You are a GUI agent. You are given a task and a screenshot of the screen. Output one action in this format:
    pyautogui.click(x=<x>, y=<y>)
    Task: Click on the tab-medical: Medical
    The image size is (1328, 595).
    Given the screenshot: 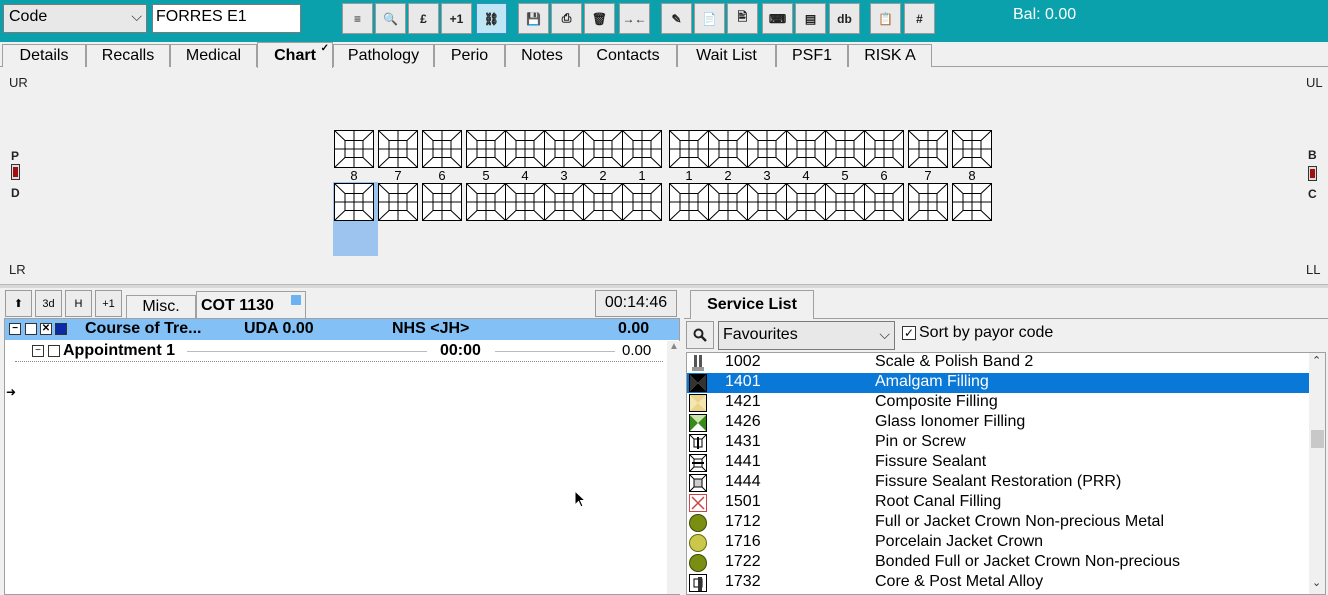 What is the action you would take?
    pyautogui.click(x=213, y=55)
    